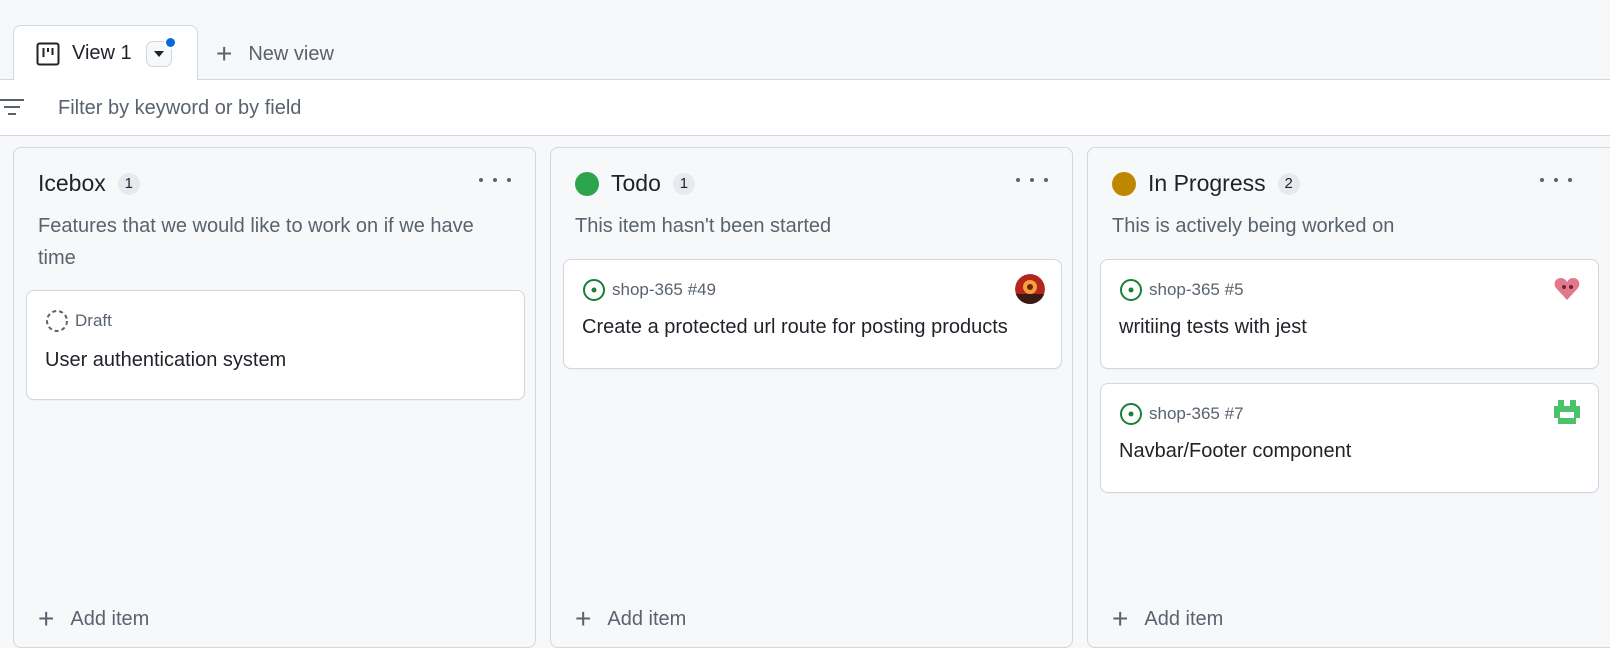 The height and width of the screenshot is (648, 1610). I want to click on unsaved-changes-indicator, so click(170, 42).